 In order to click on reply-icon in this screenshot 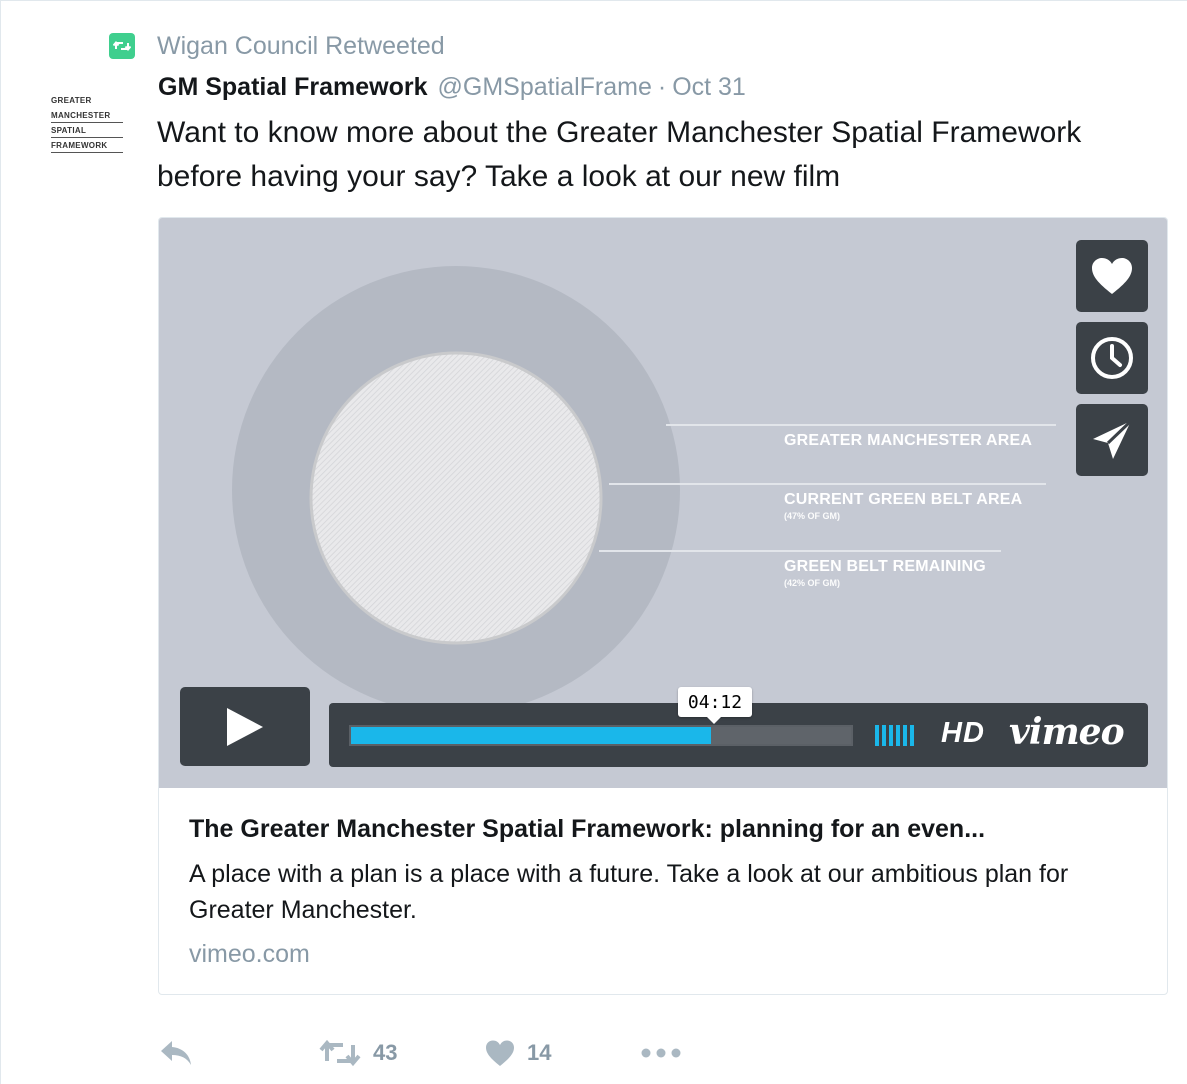, I will do `click(176, 1053)`.